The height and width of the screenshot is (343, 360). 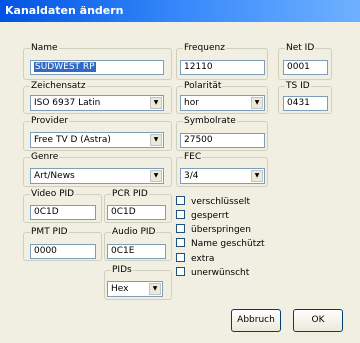 What do you see at coordinates (65, 67) in the screenshot?
I see `name-value: SÜDWEST RP` at bounding box center [65, 67].